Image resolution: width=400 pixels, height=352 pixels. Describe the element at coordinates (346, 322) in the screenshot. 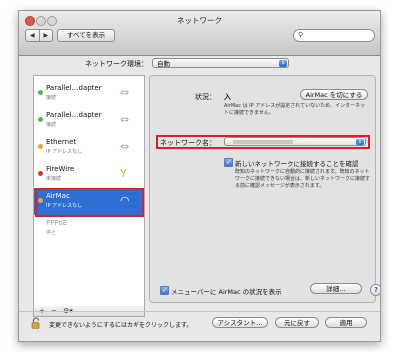

I see `apply-button: 適用` at that location.